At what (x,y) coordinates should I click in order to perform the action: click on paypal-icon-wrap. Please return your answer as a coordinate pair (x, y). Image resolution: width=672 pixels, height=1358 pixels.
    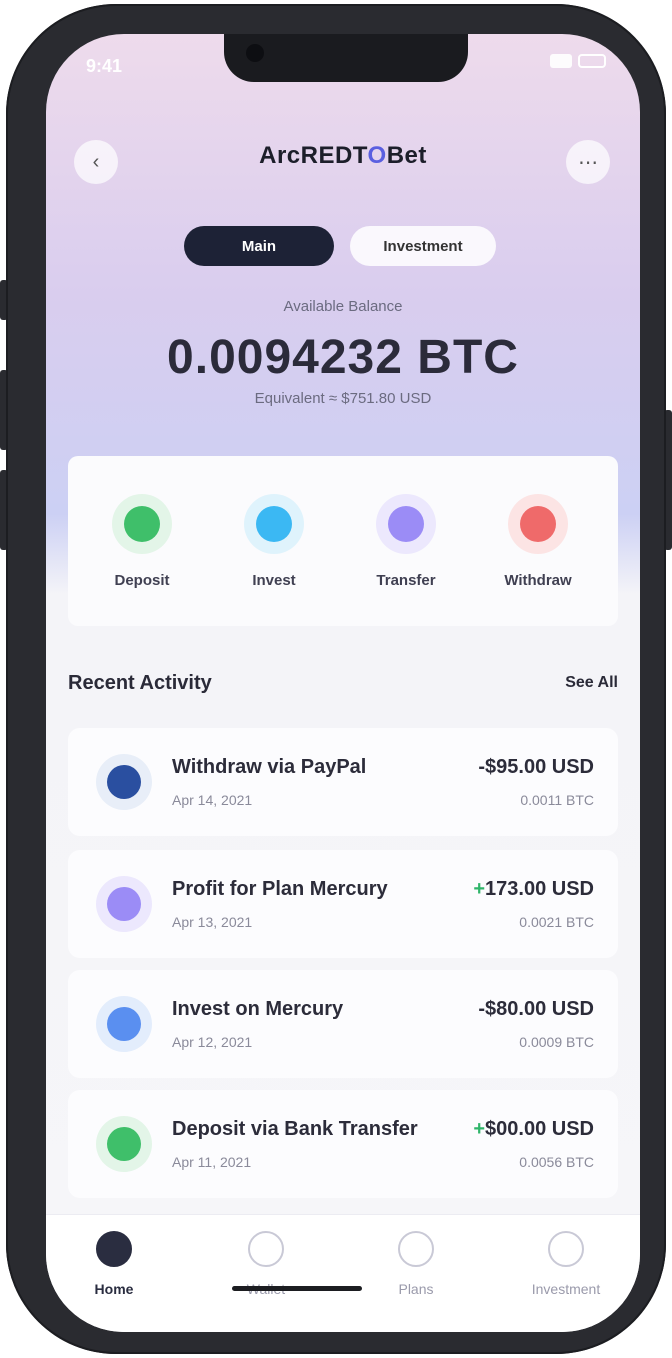
    Looking at the image, I should click on (124, 782).